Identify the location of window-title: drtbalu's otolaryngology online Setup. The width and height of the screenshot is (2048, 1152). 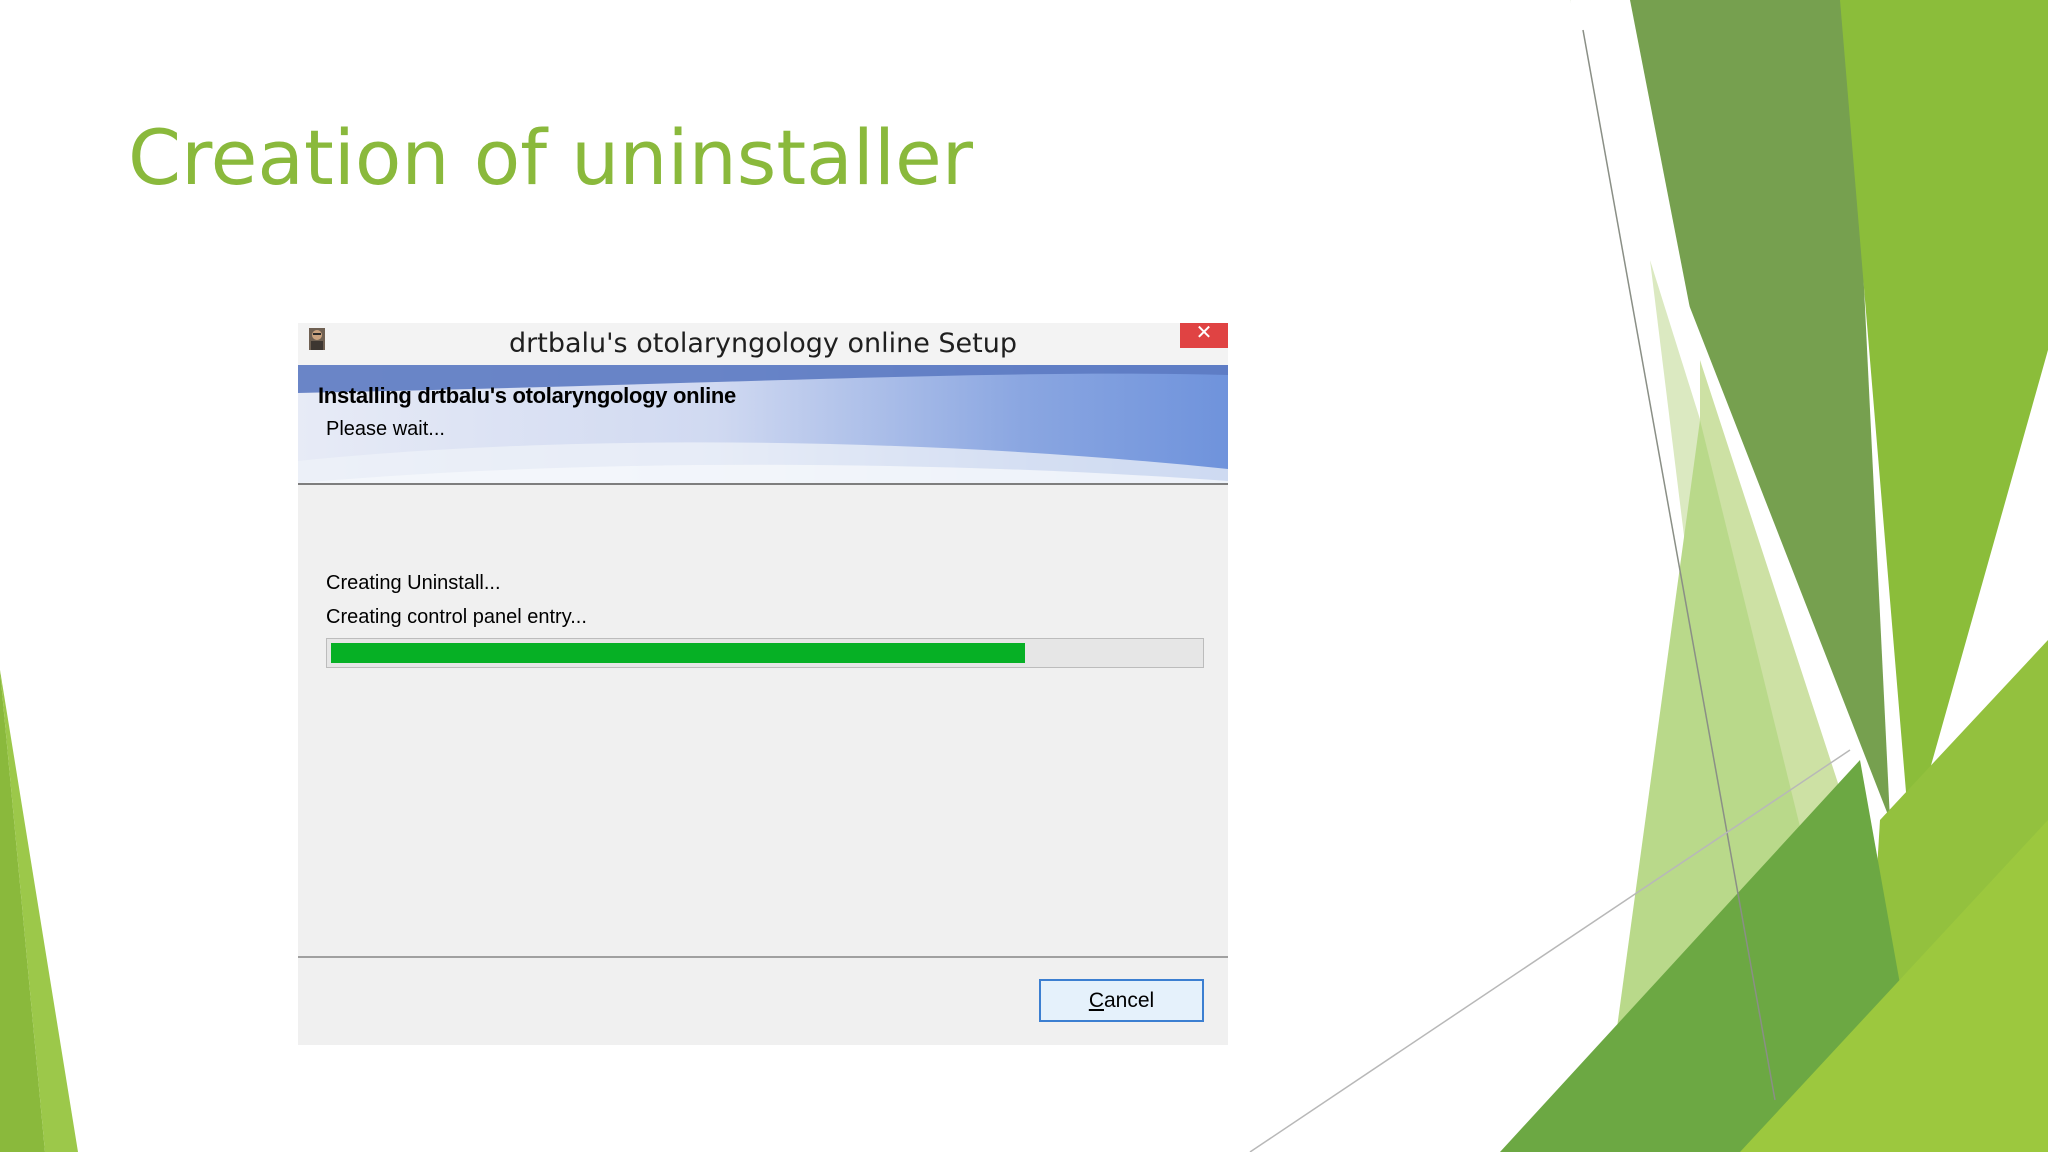
(763, 343).